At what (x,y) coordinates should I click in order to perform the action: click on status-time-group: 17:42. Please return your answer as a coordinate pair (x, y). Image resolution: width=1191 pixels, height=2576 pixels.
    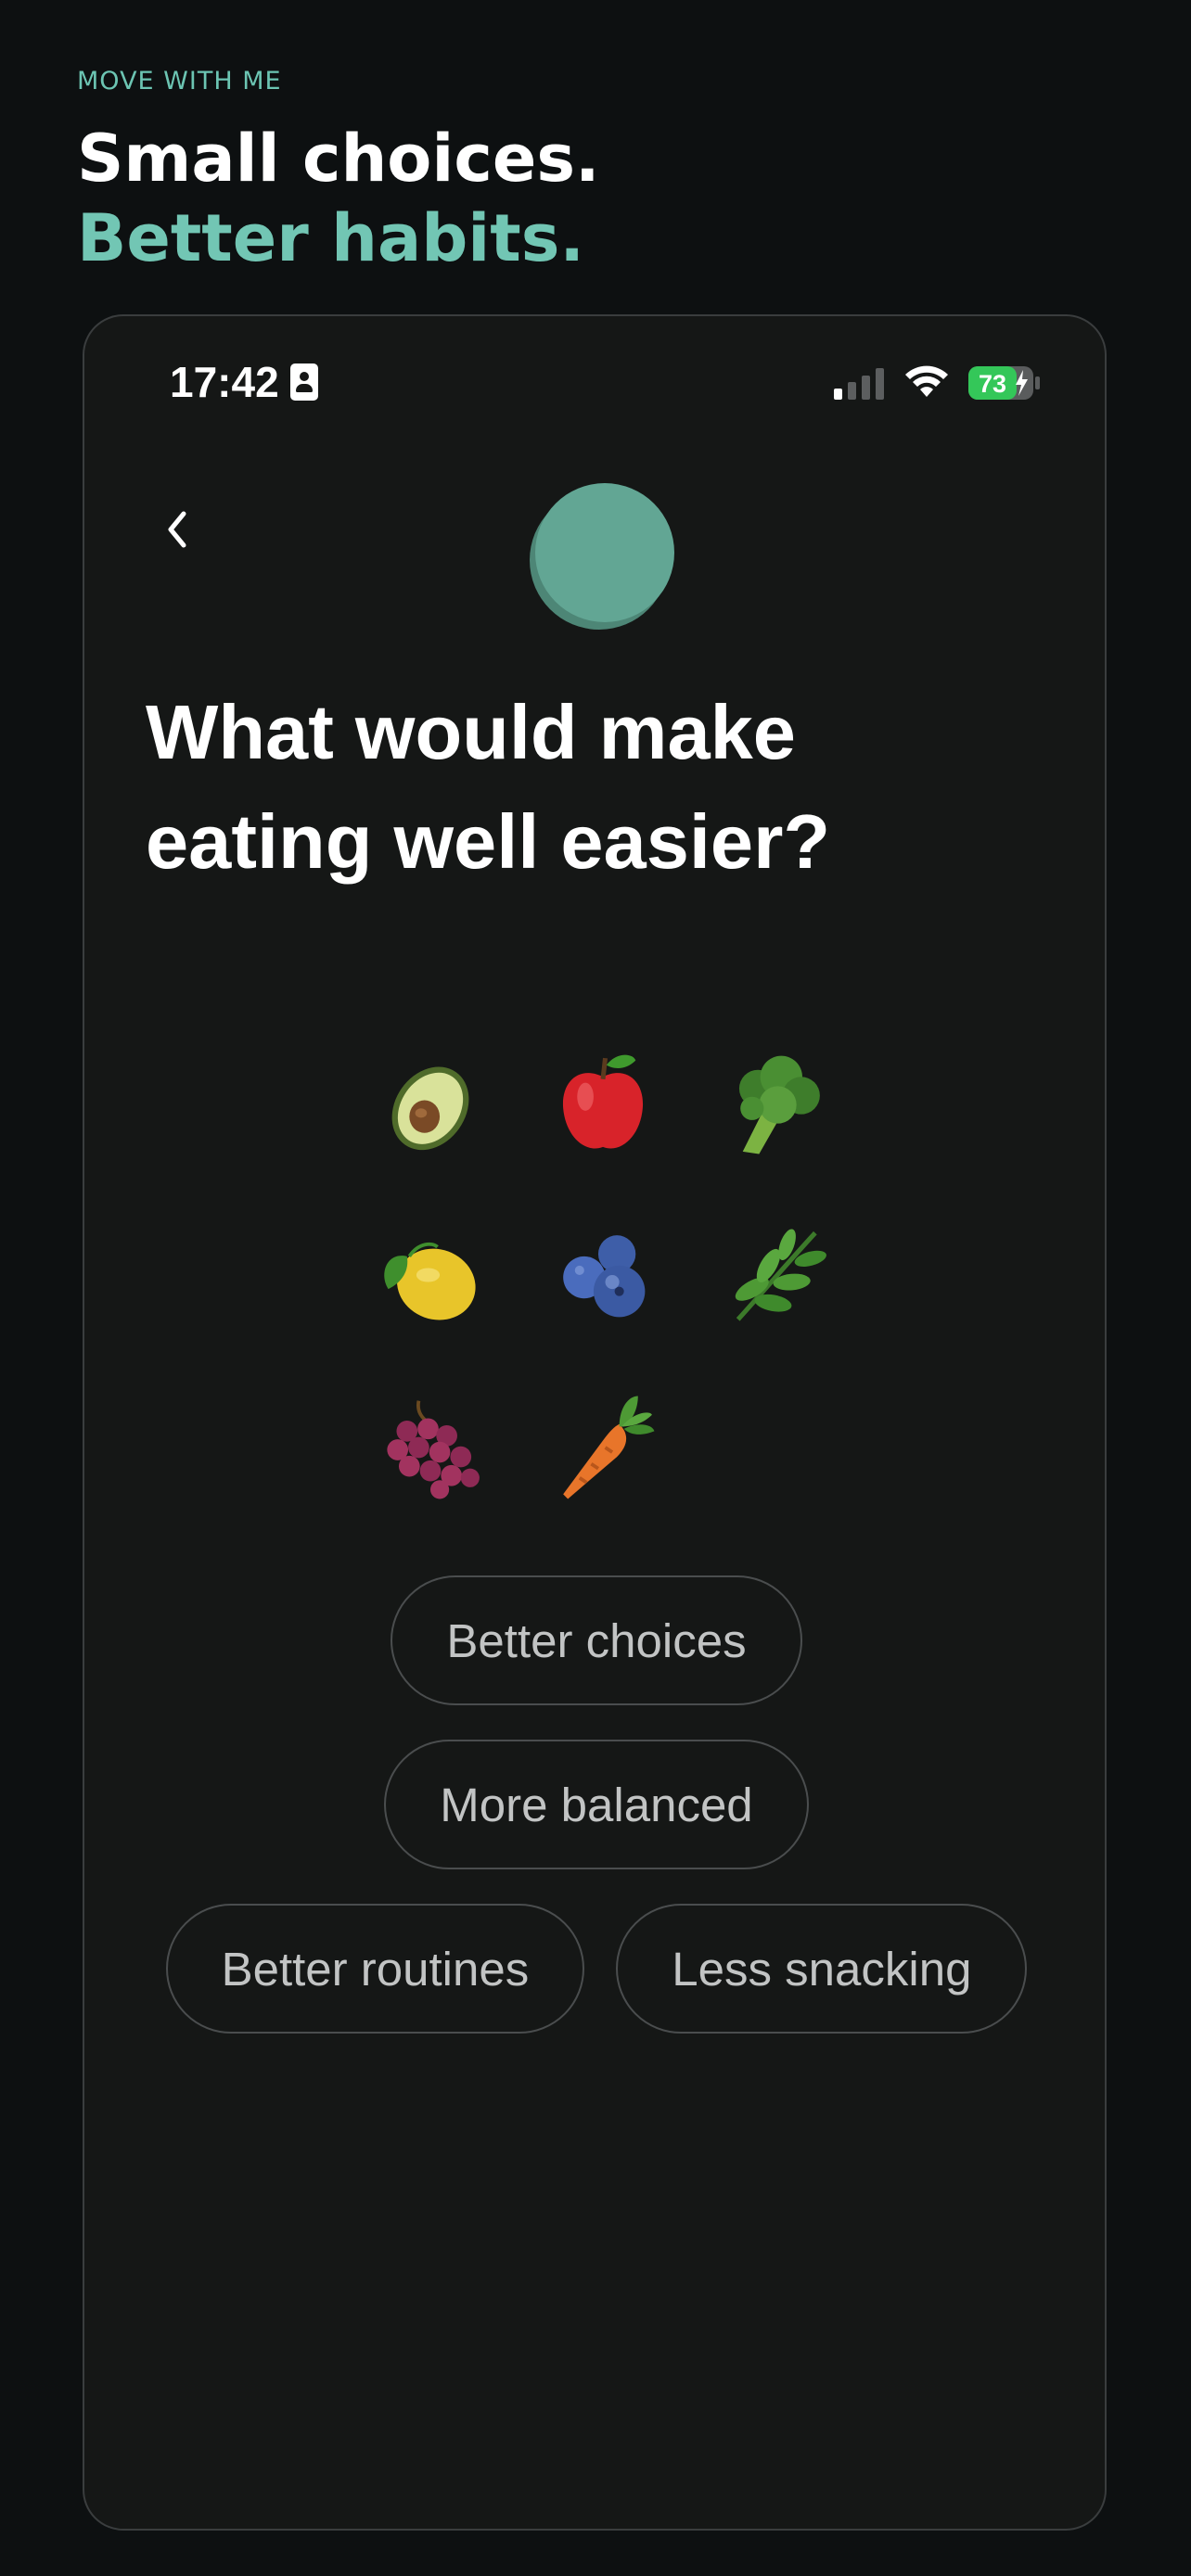
    Looking at the image, I should click on (244, 382).